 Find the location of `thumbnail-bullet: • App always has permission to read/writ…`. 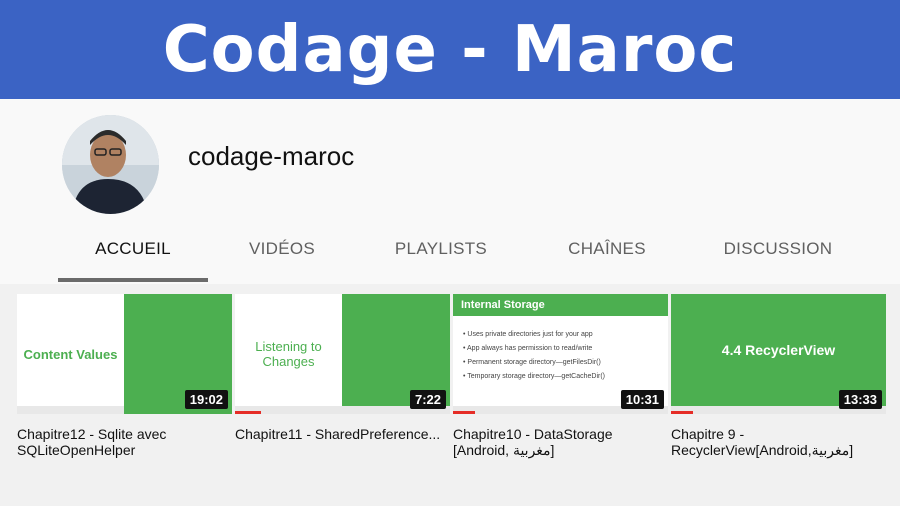

thumbnail-bullet: • App always has permission to read/writ… is located at coordinates (528, 348).